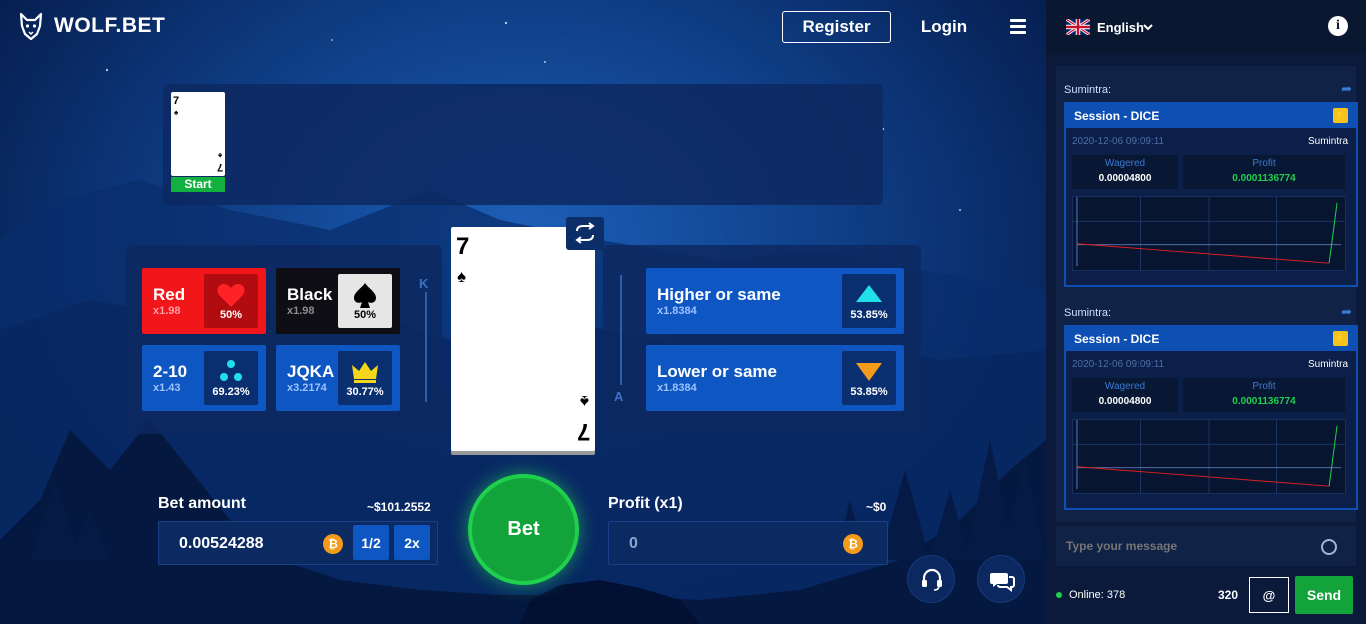 The height and width of the screenshot is (624, 1366). What do you see at coordinates (1148, 27) in the screenshot?
I see `chevron-down-icon` at bounding box center [1148, 27].